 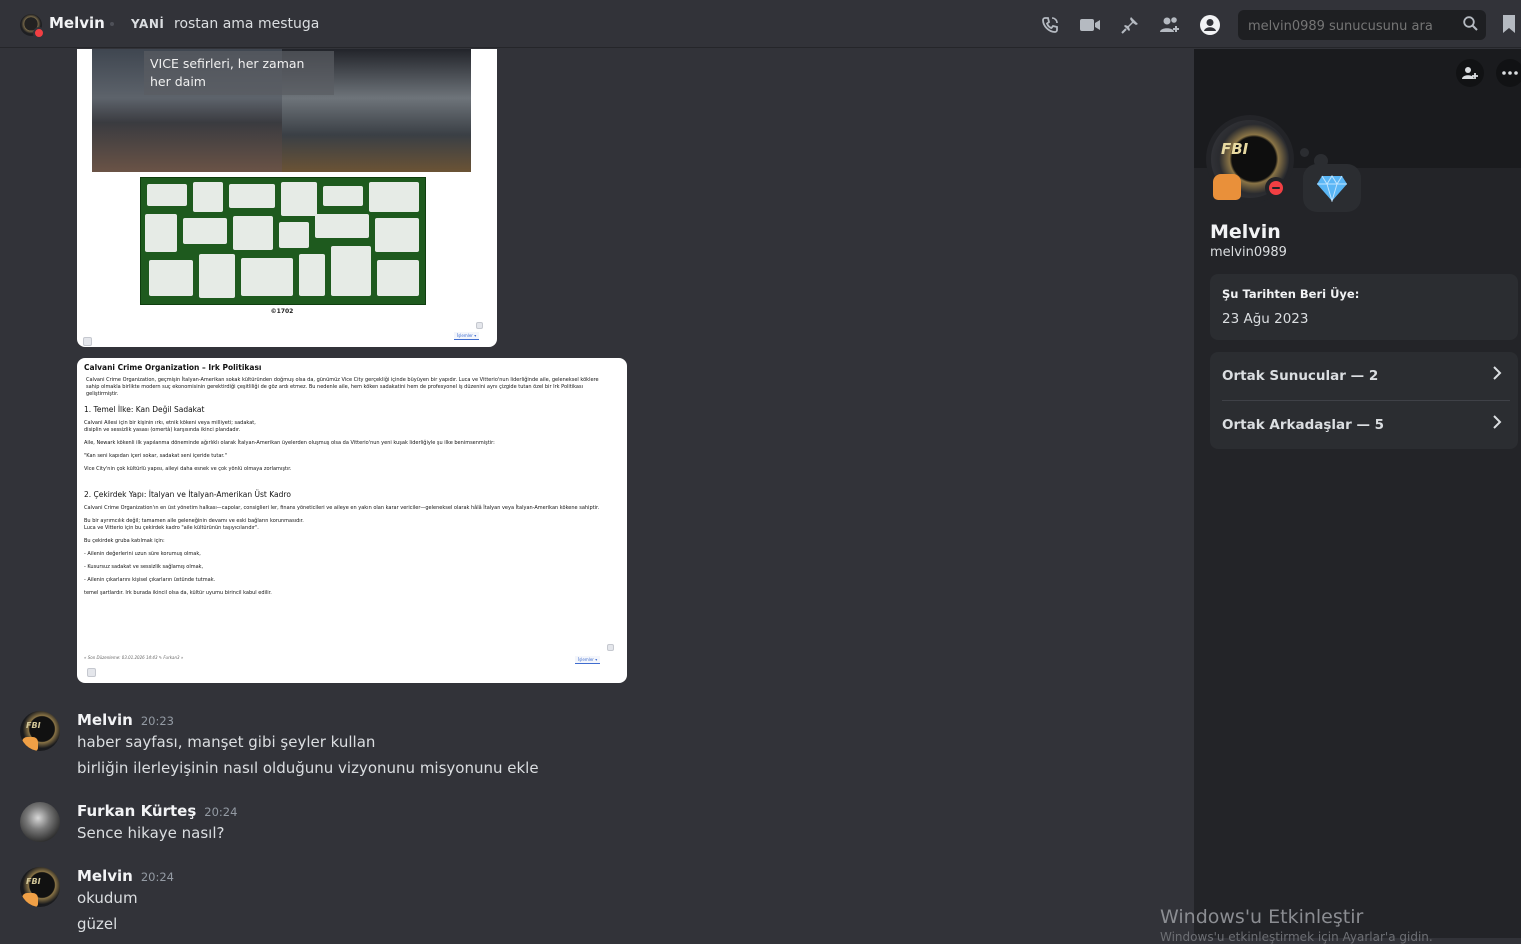 I want to click on member-since-label: Şu Tarihten Beri Üye:, so click(x=1291, y=294).